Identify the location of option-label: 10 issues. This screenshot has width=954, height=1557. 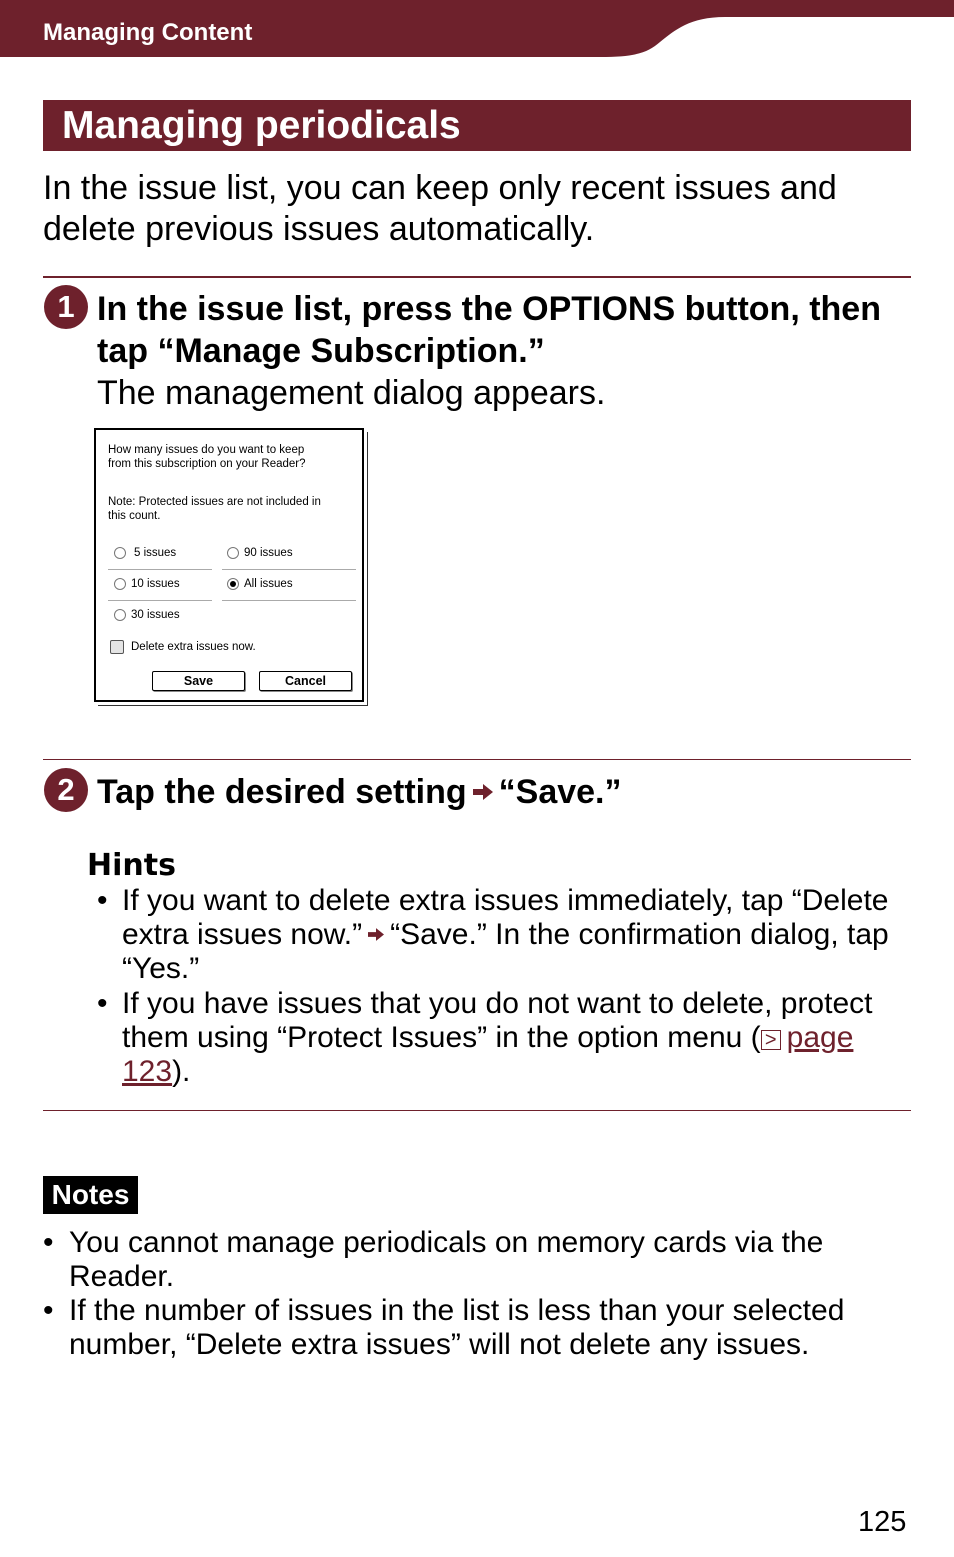
(155, 584).